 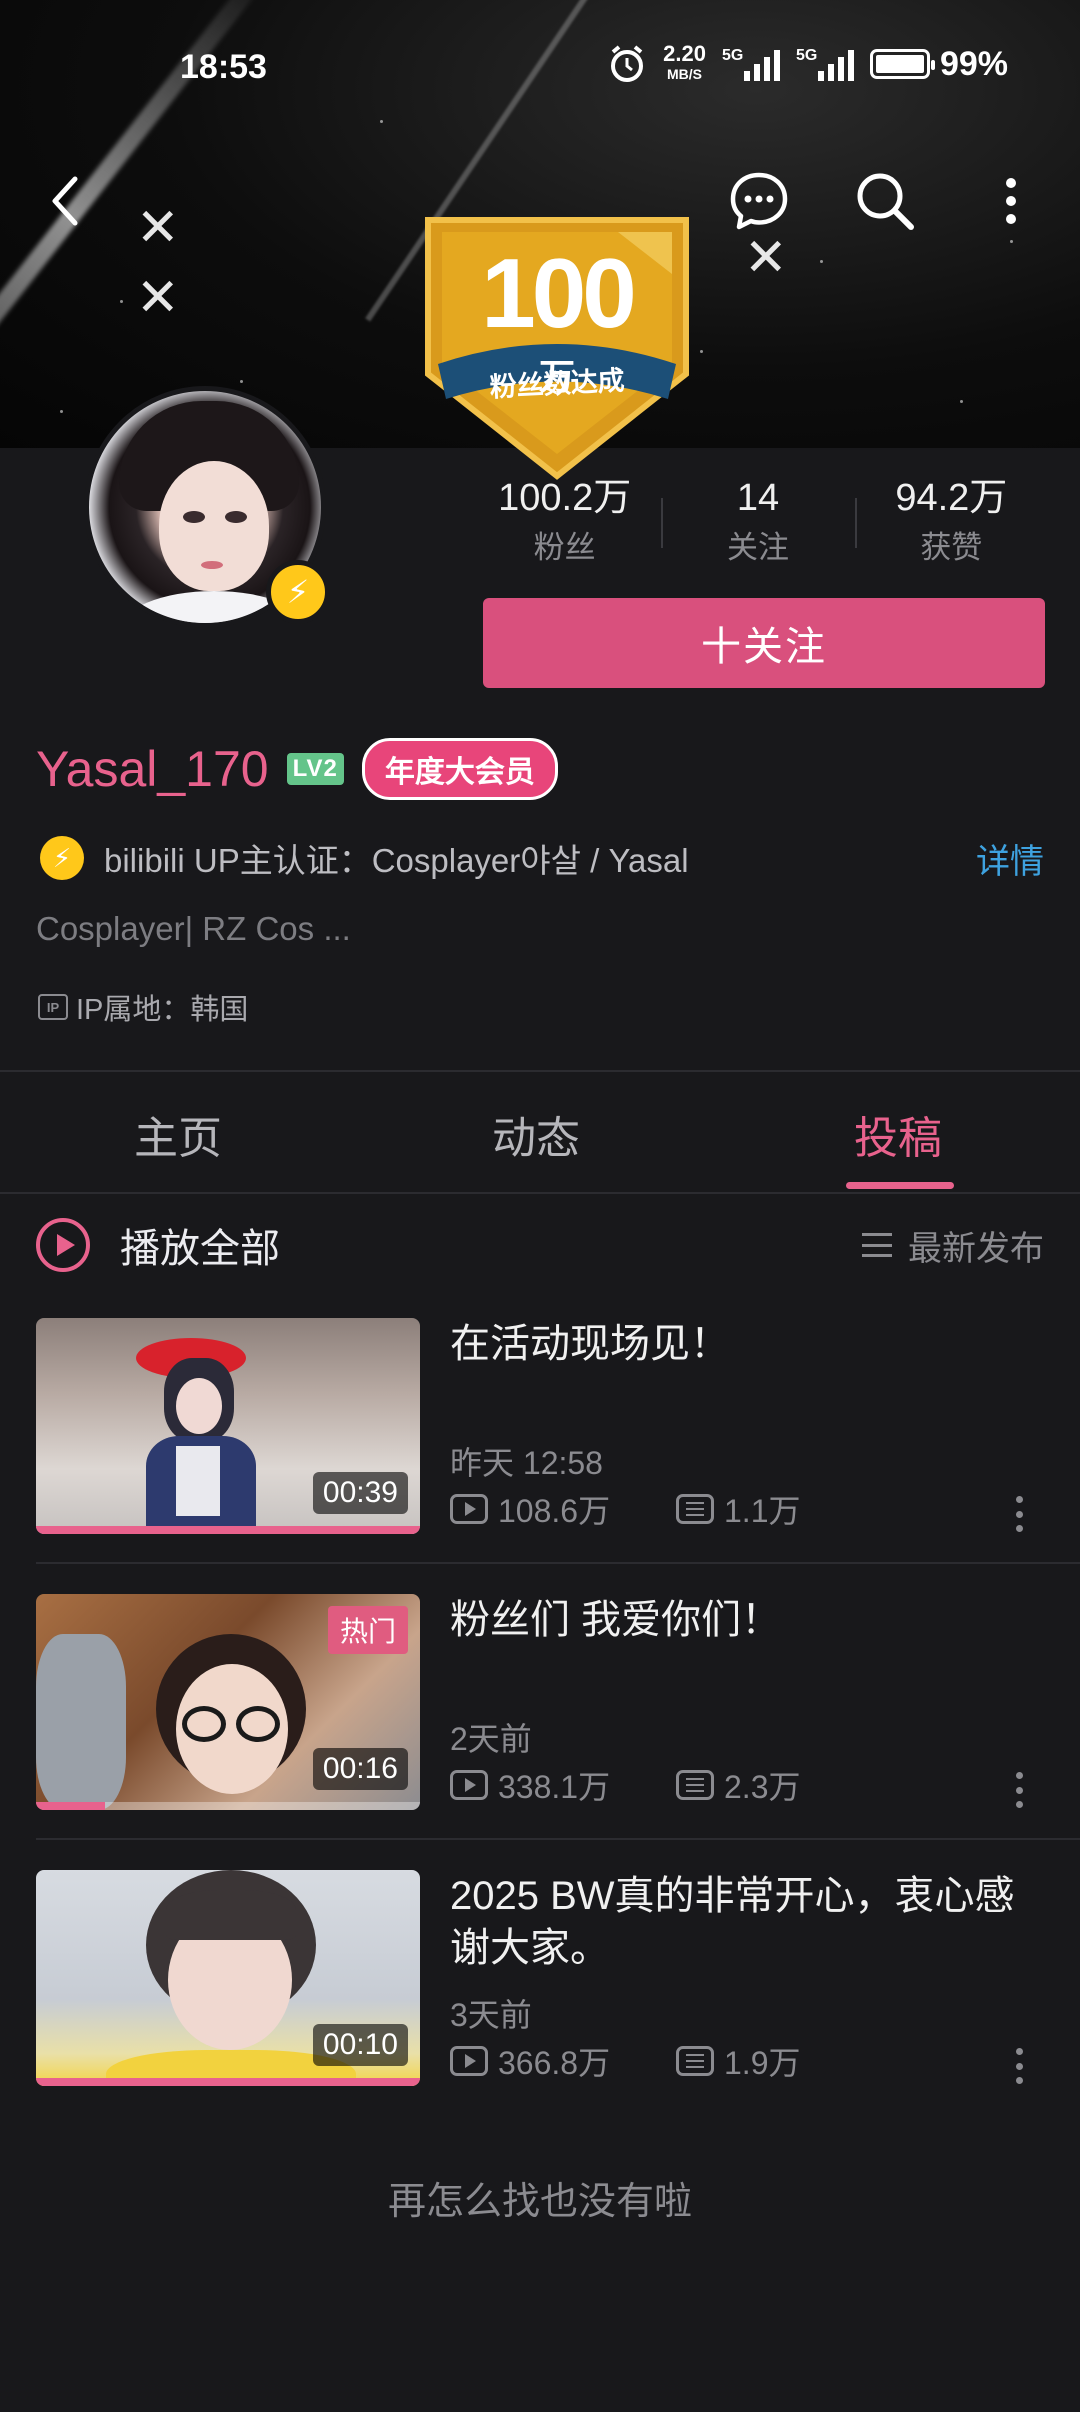 I want to click on video-duration: 00:16, so click(x=360, y=1769).